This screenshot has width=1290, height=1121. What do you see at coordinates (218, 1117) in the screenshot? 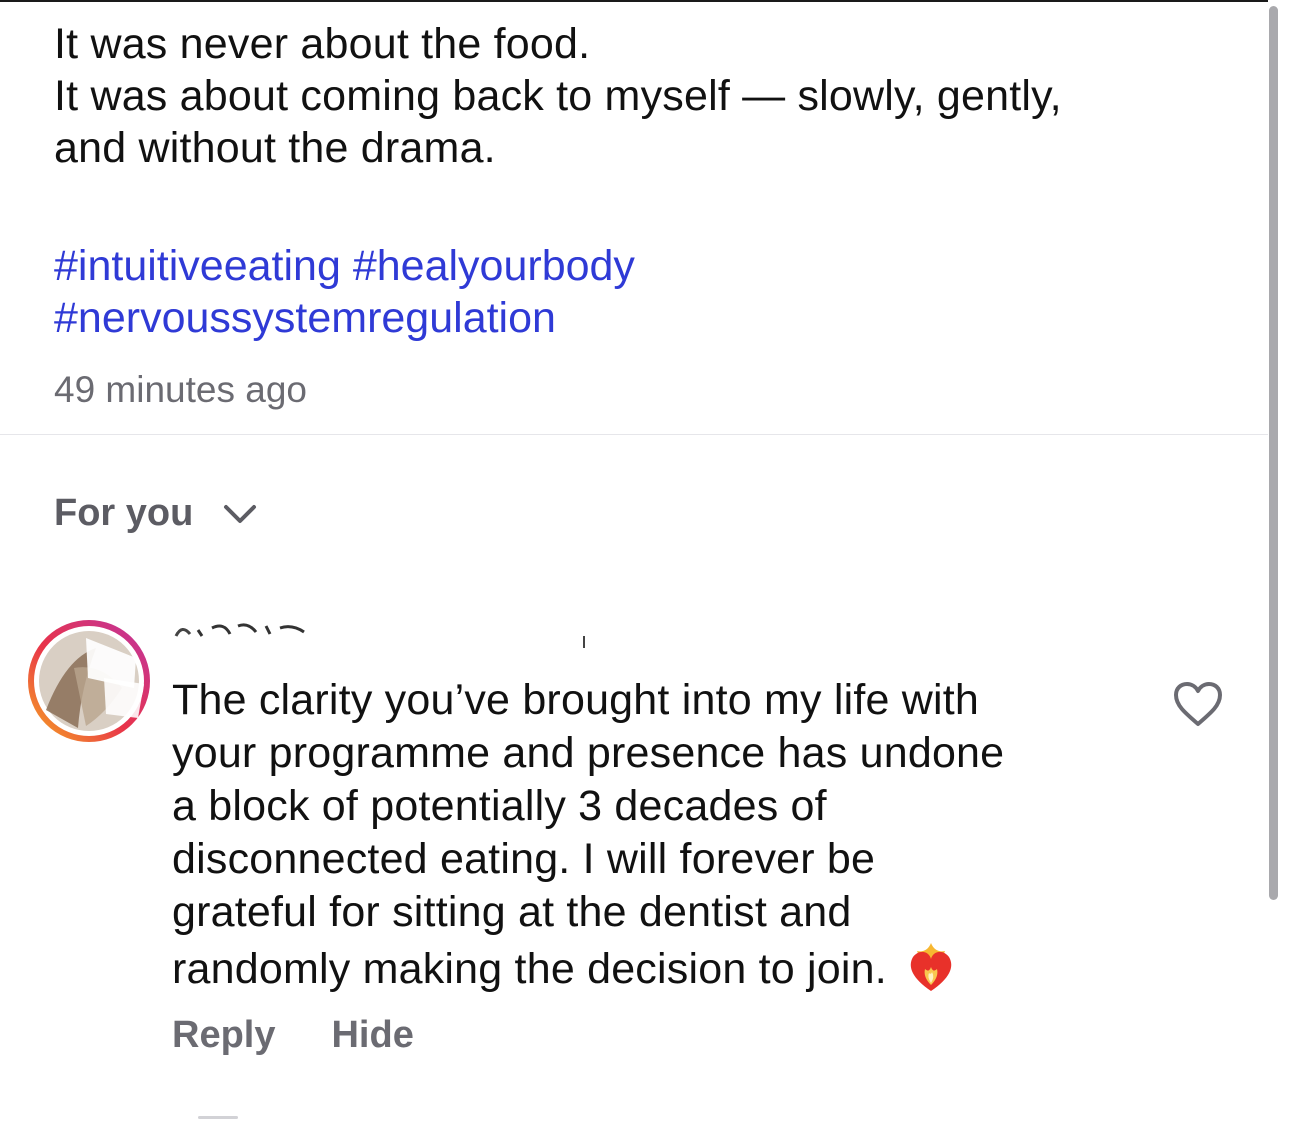
I see `next-item-indicator` at bounding box center [218, 1117].